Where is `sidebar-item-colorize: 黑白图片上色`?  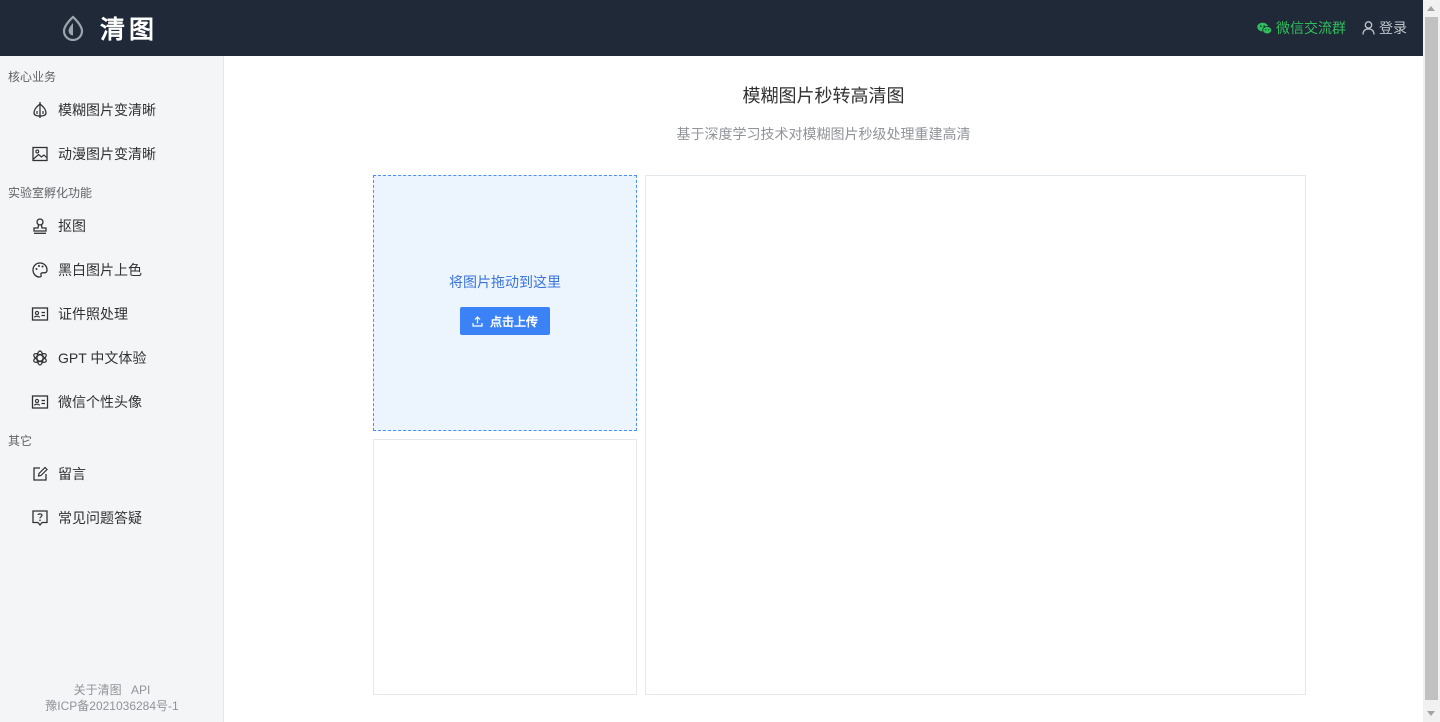
sidebar-item-colorize: 黑白图片上色 is located at coordinates (111, 270).